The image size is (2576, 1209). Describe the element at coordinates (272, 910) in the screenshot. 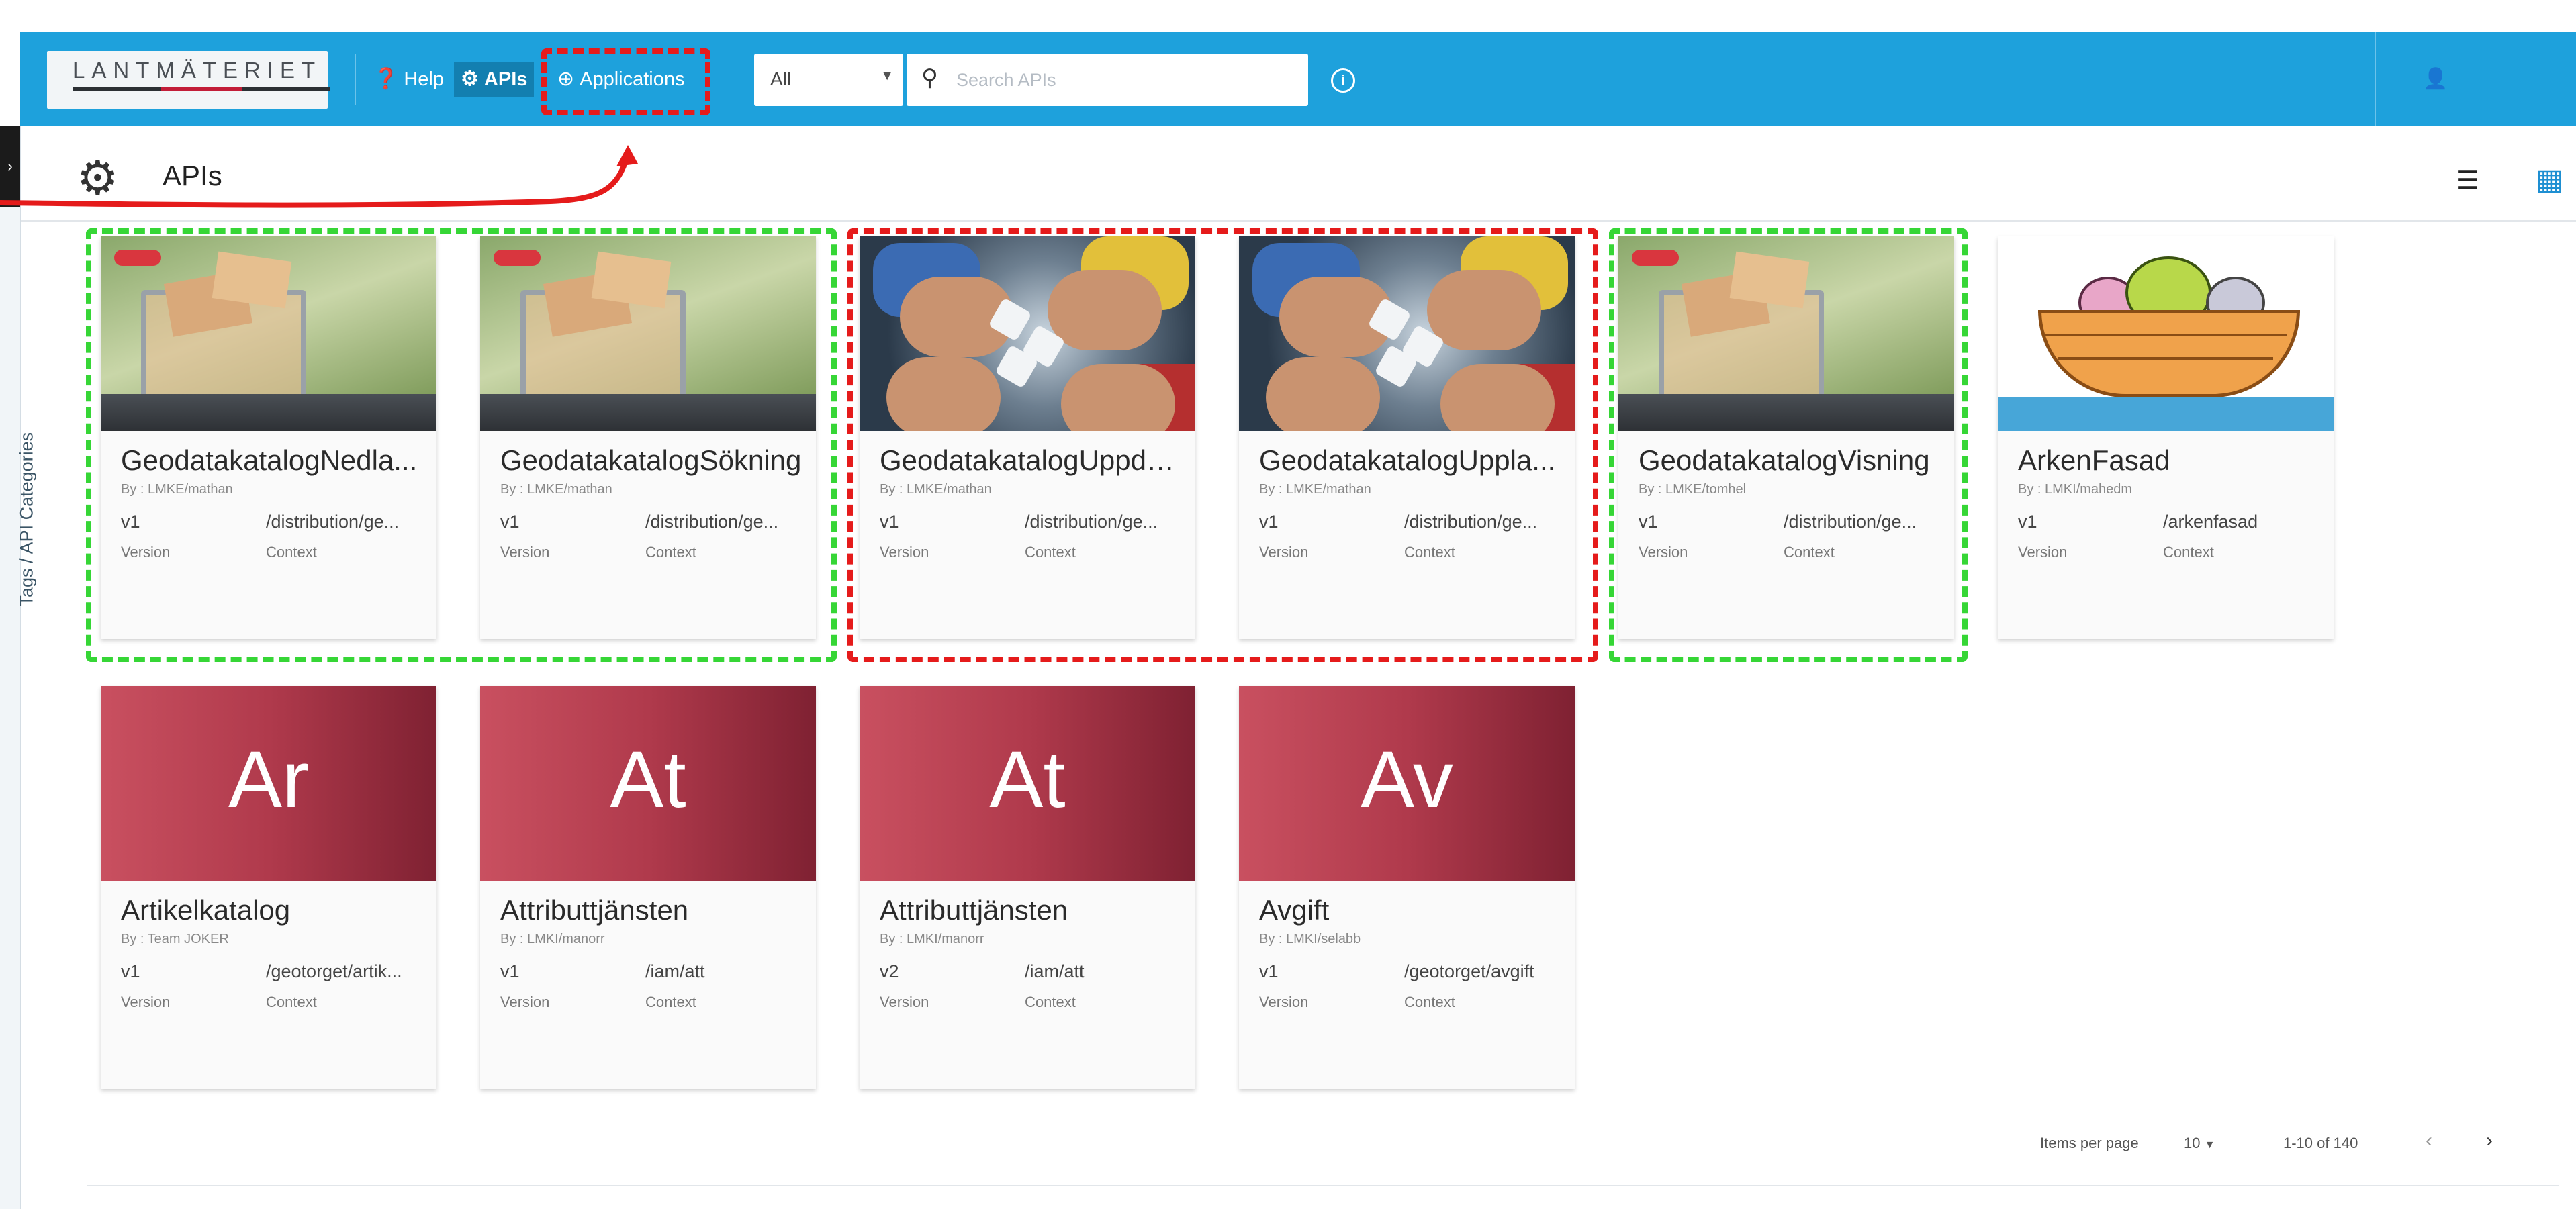

I see `api-name: Artikelkatalog` at that location.